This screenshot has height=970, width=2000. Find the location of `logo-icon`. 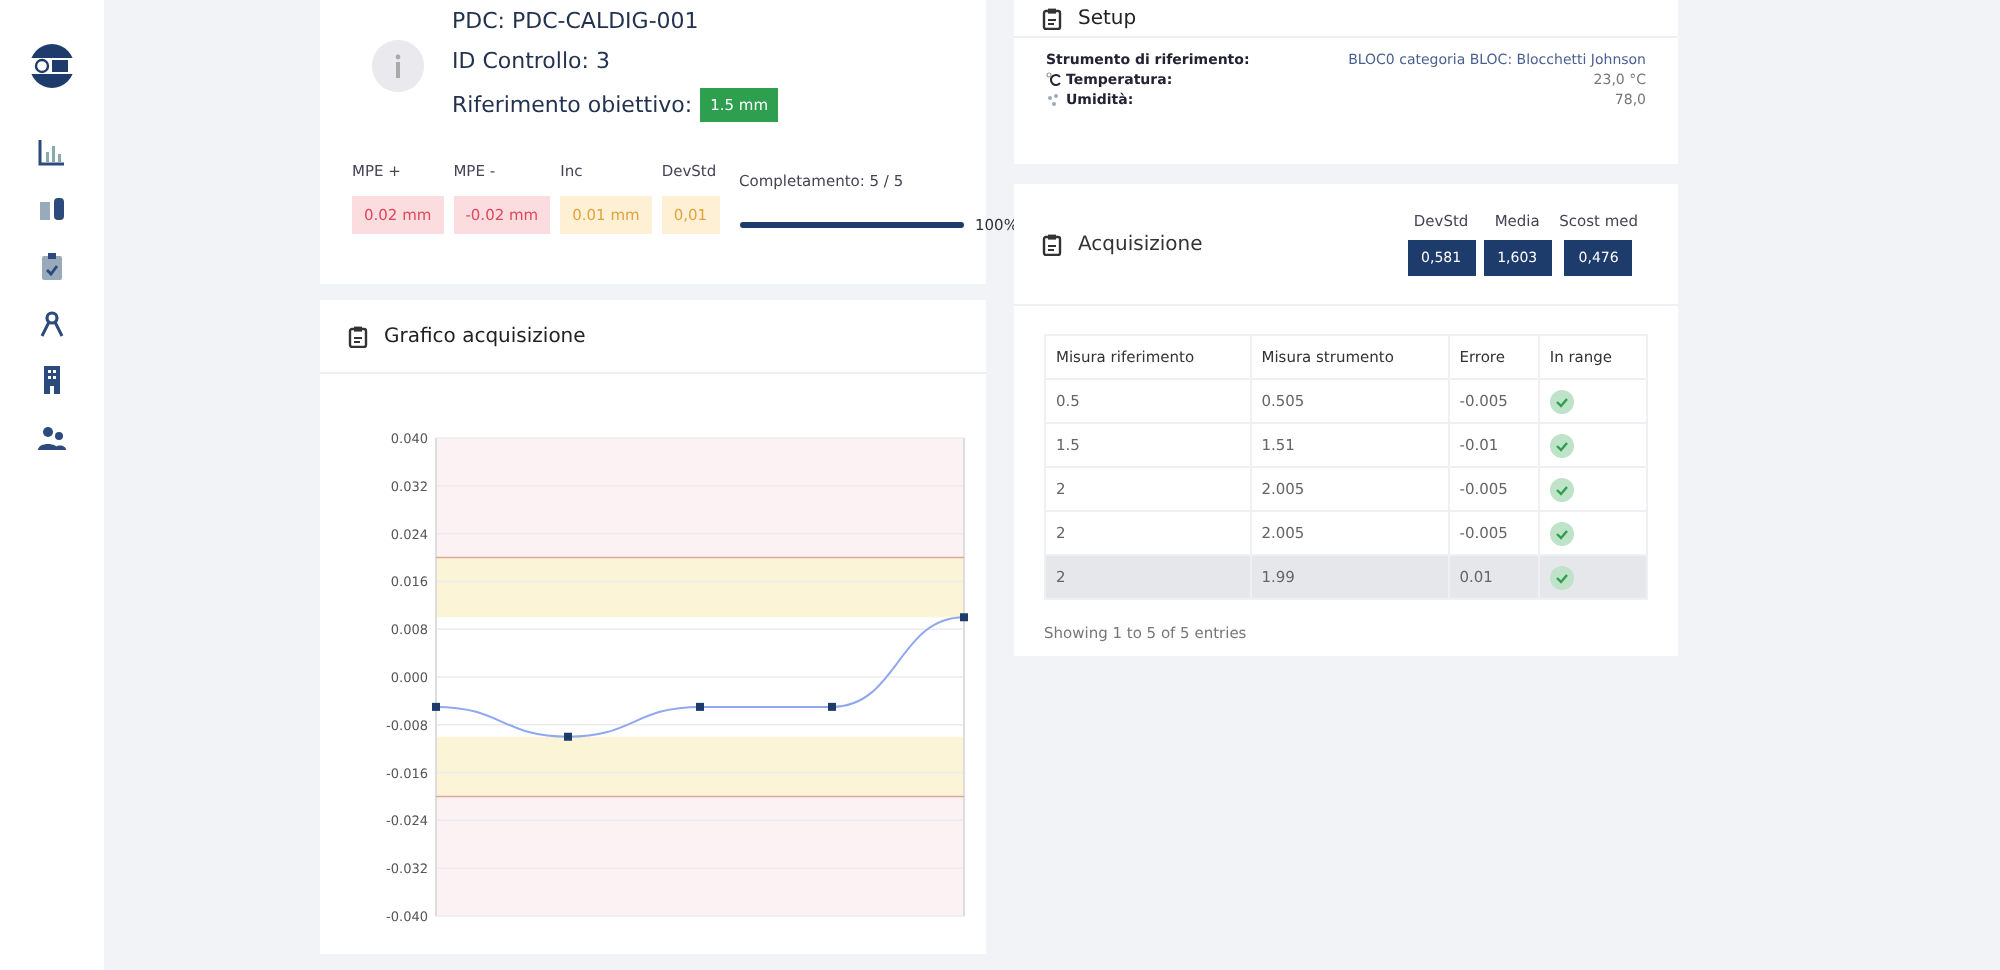

logo-icon is located at coordinates (52, 66).